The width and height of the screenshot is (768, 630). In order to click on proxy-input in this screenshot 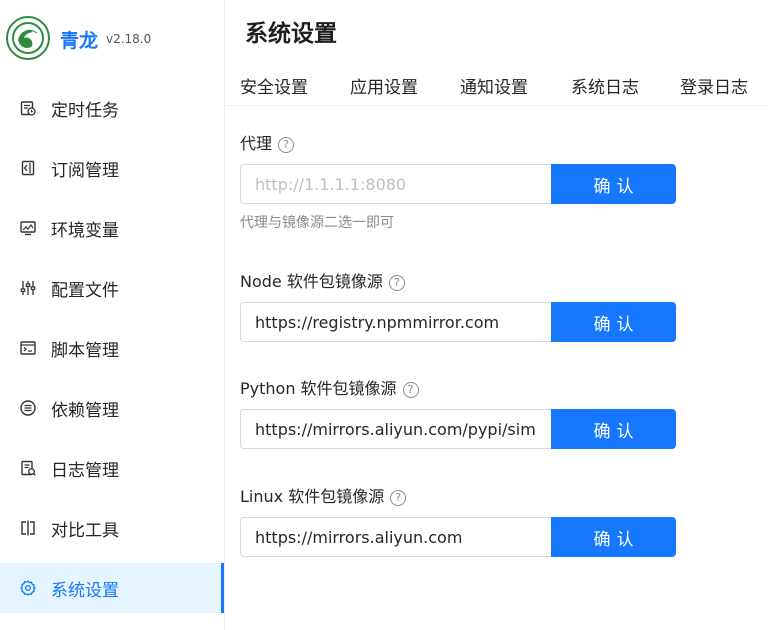, I will do `click(395, 184)`.